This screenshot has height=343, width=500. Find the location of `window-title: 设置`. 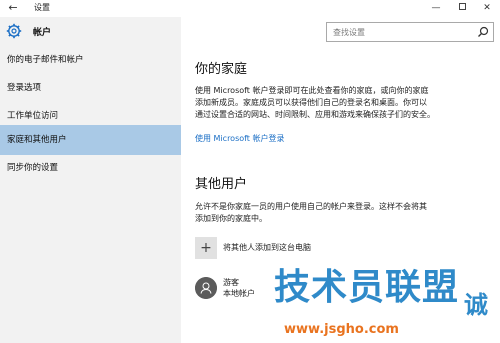

window-title: 设置 is located at coordinates (42, 7).